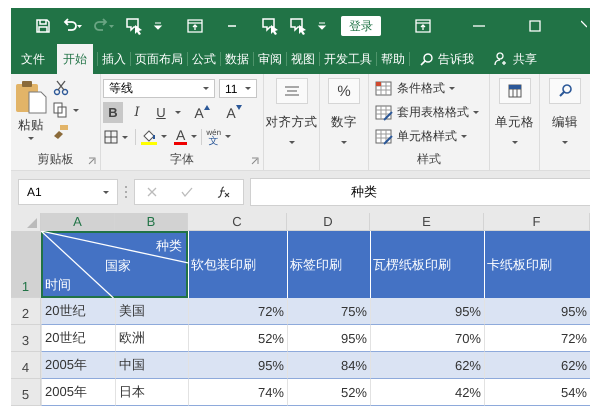  I want to click on paste-button: 粘贴, so click(31, 111).